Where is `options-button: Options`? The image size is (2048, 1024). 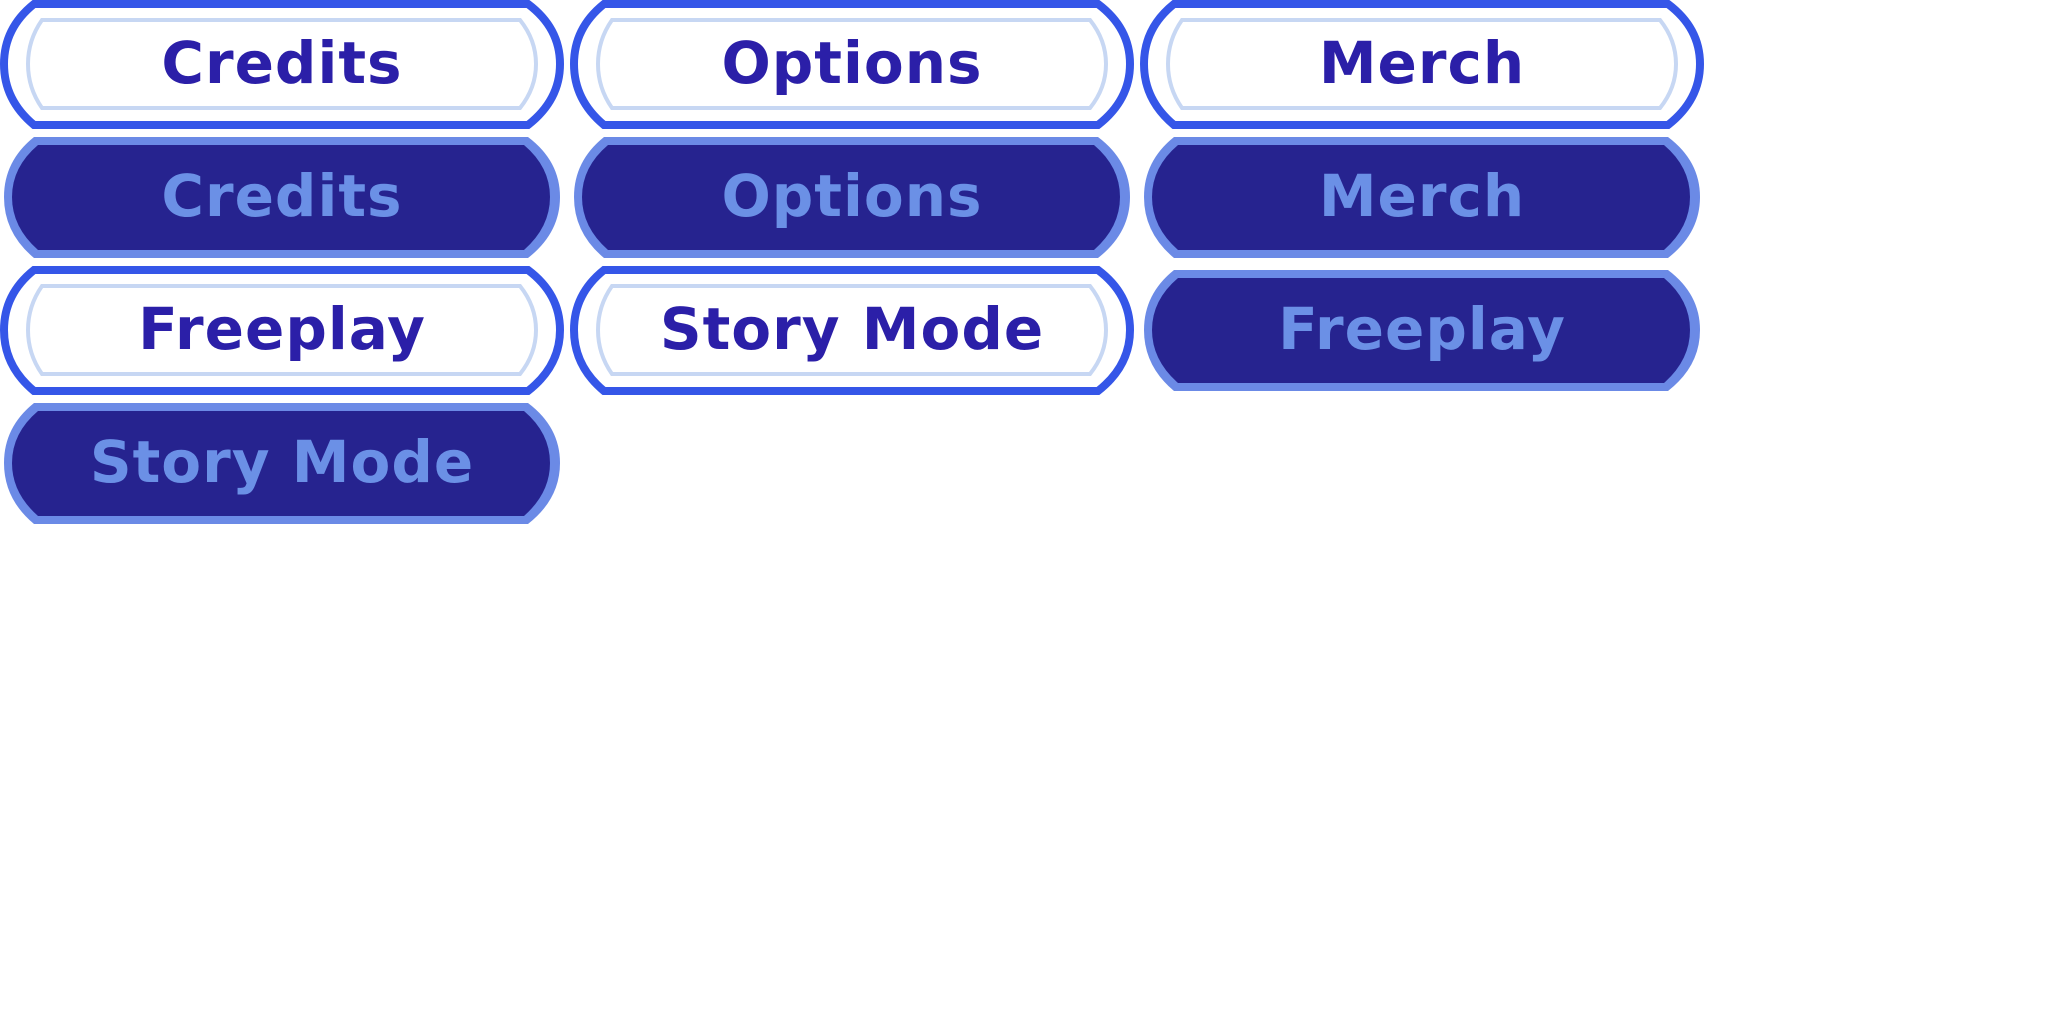
options-button: Options is located at coordinates (852, 64).